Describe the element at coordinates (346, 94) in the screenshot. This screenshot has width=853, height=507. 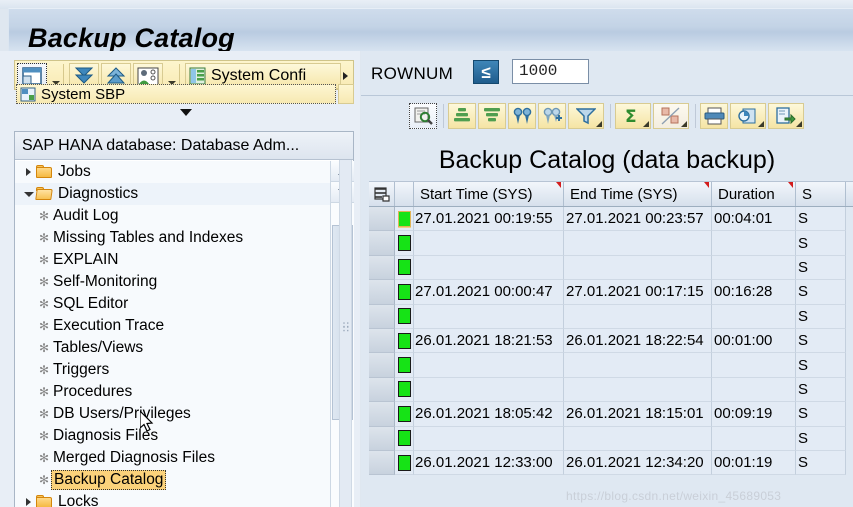
I see `navigator-toolbar-row2-end` at that location.